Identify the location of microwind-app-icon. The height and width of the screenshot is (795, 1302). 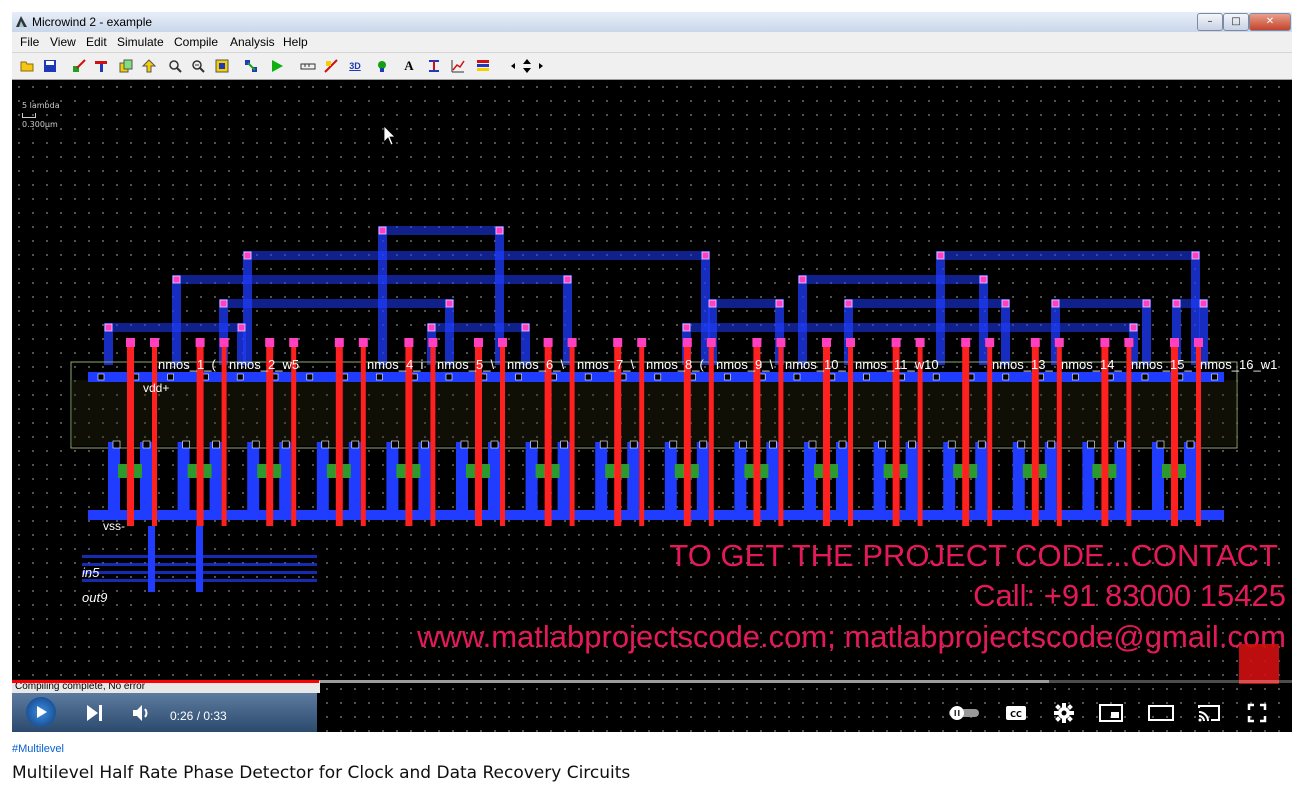
(21, 21).